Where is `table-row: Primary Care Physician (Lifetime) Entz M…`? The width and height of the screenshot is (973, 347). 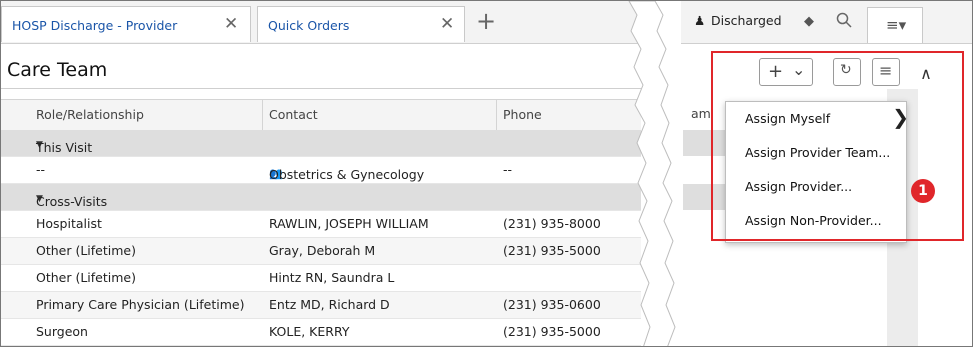 table-row: Primary Care Physician (Lifetime) Entz M… is located at coordinates (321, 305).